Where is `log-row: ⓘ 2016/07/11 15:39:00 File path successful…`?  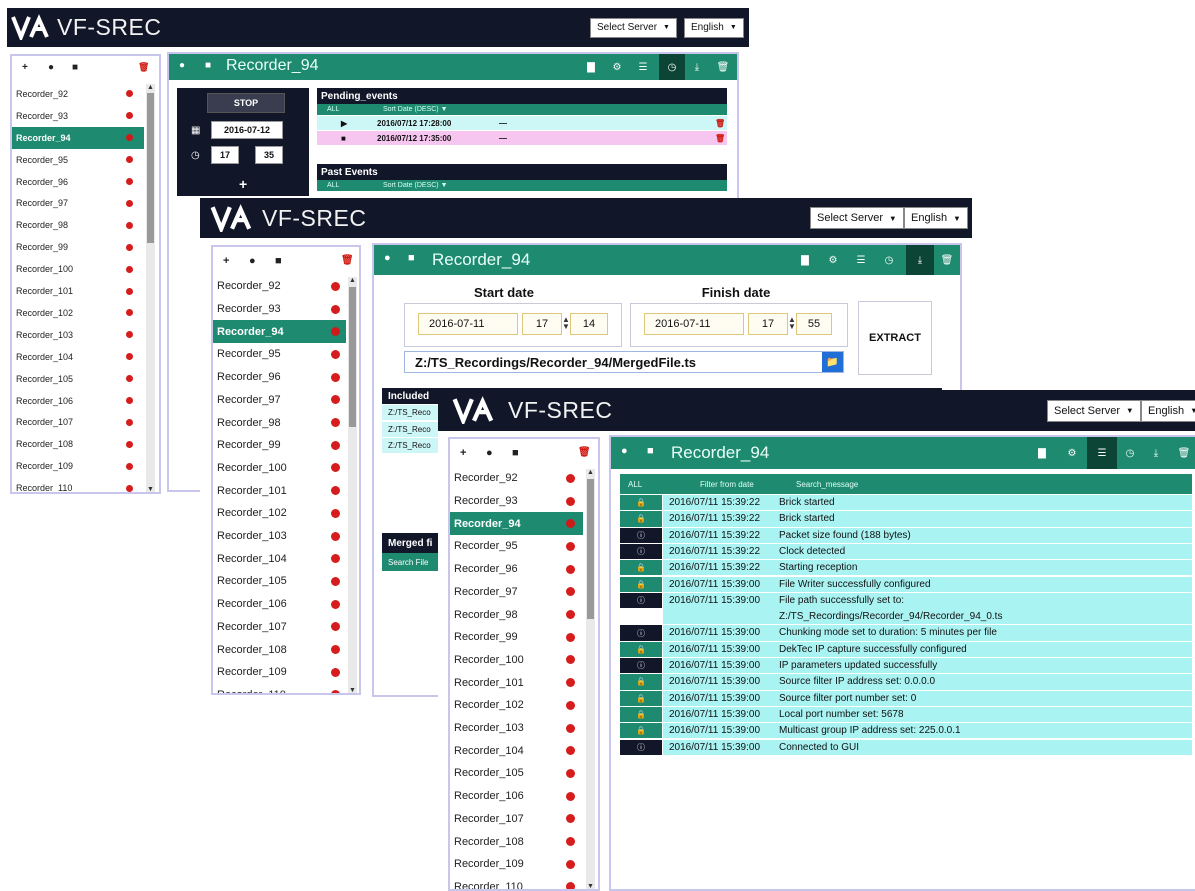 log-row: ⓘ 2016/07/11 15:39:00 File path successful… is located at coordinates (906, 608).